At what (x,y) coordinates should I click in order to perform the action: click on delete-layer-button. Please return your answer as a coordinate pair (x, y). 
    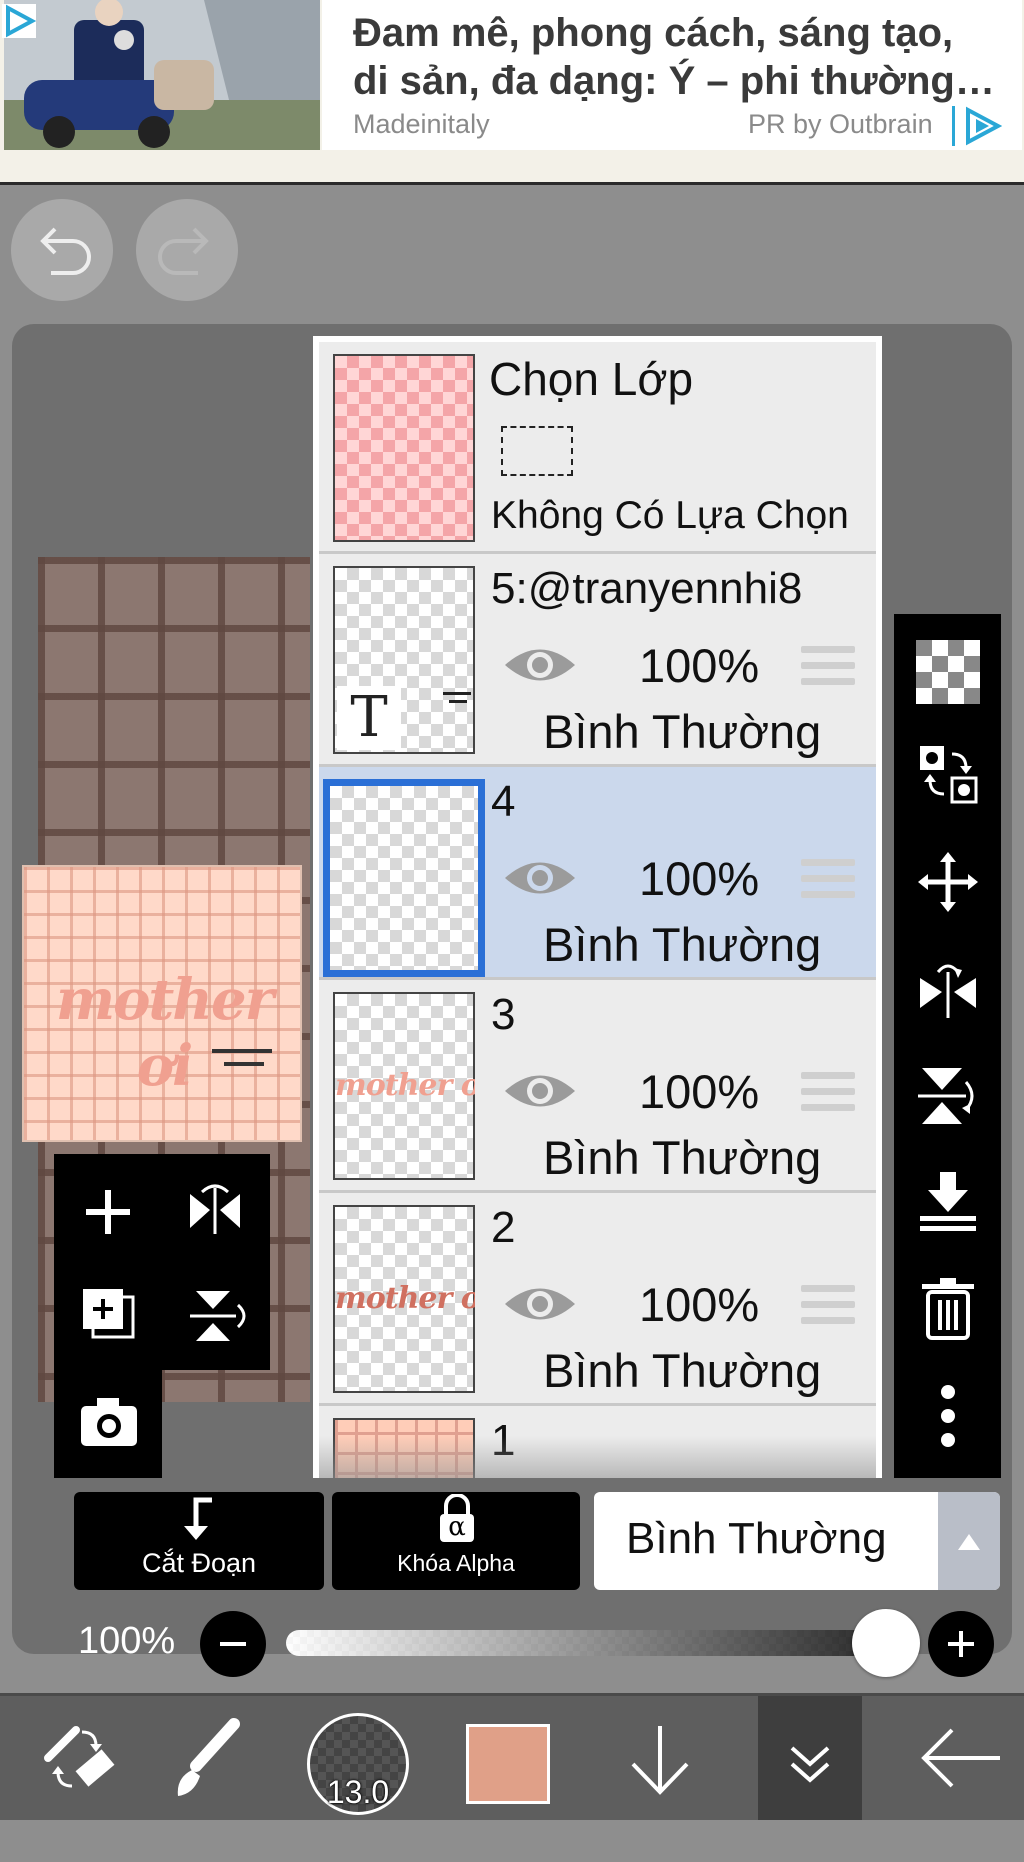
    Looking at the image, I should click on (947, 1308).